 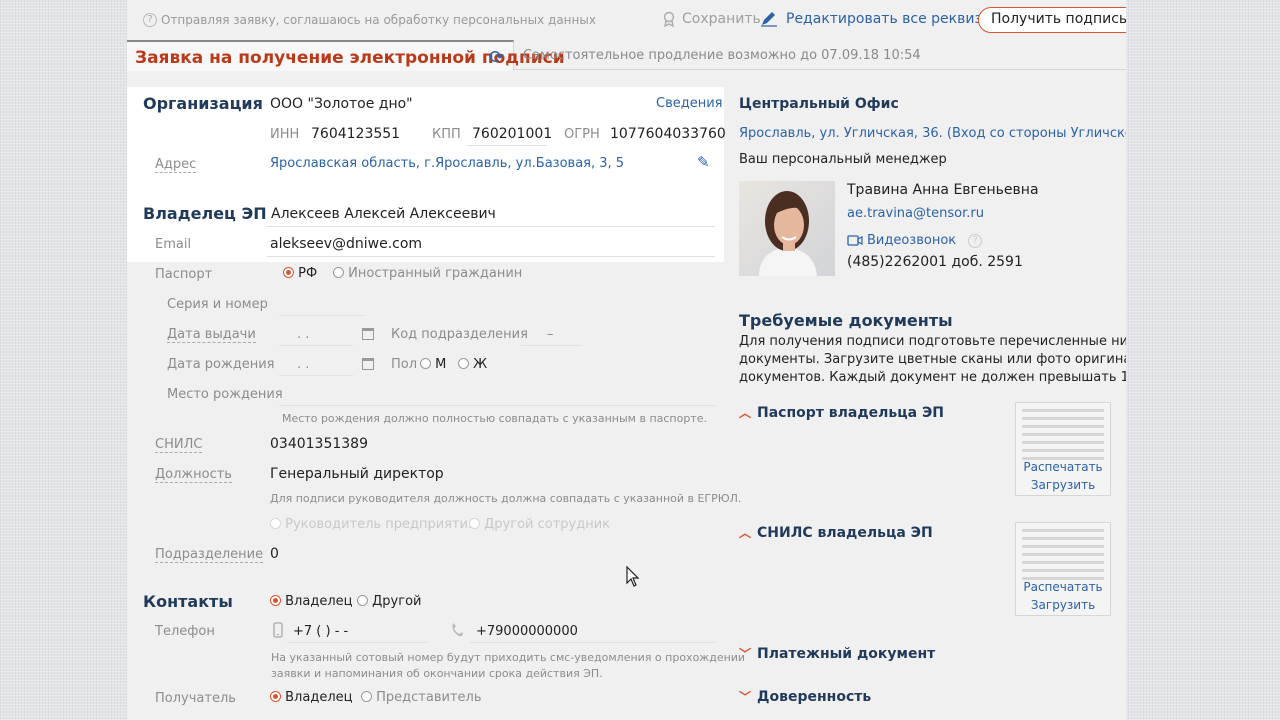 What do you see at coordinates (225, 394) in the screenshot?
I see `birth-place-label: Место рождения` at bounding box center [225, 394].